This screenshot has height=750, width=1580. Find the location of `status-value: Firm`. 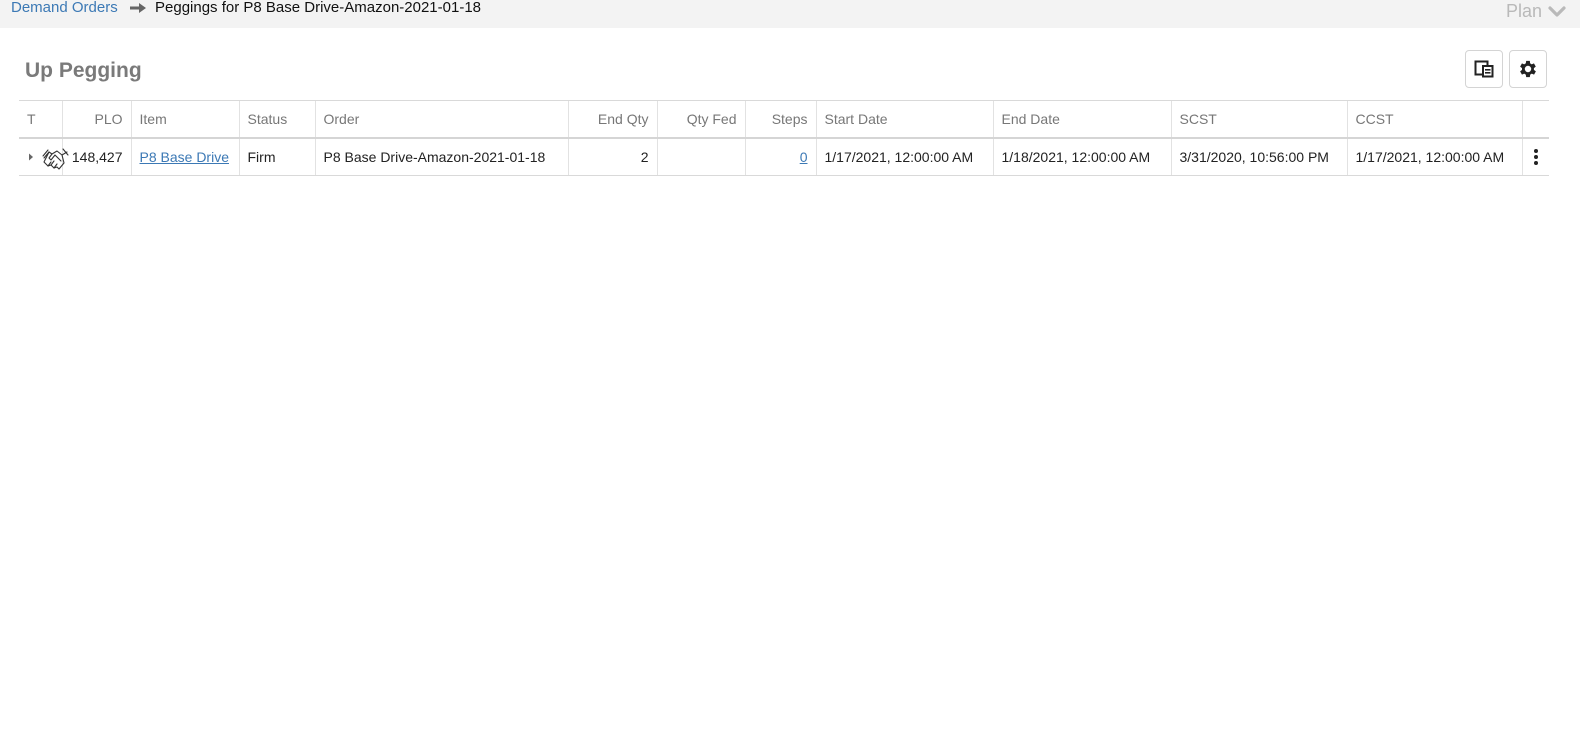

status-value: Firm is located at coordinates (276, 156).